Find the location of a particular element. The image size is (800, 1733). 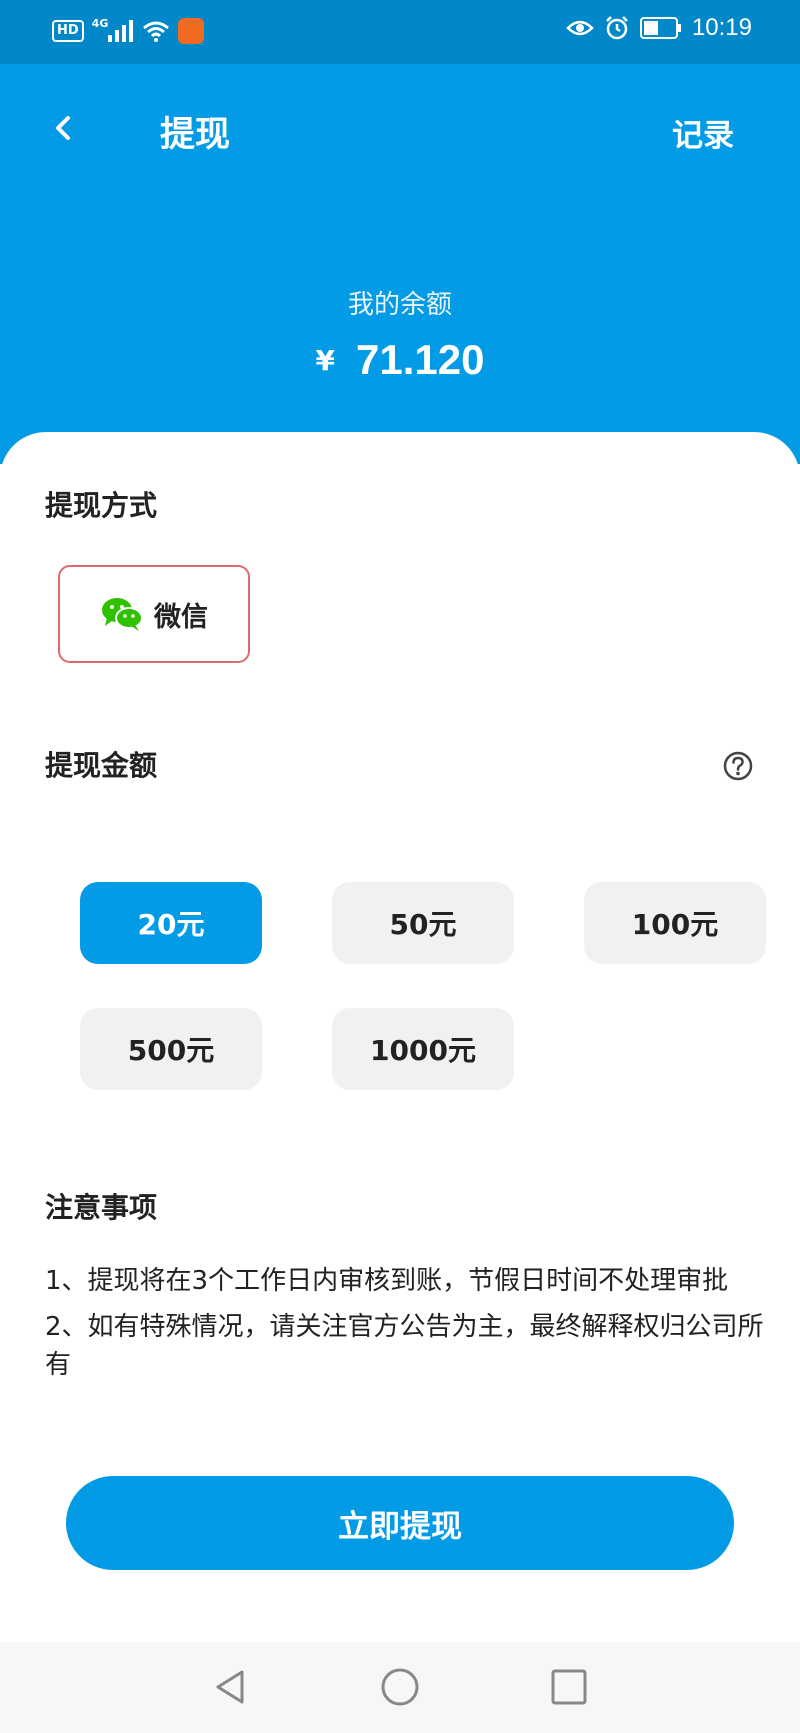

amount-option-100: 100元 is located at coordinates (675, 923).